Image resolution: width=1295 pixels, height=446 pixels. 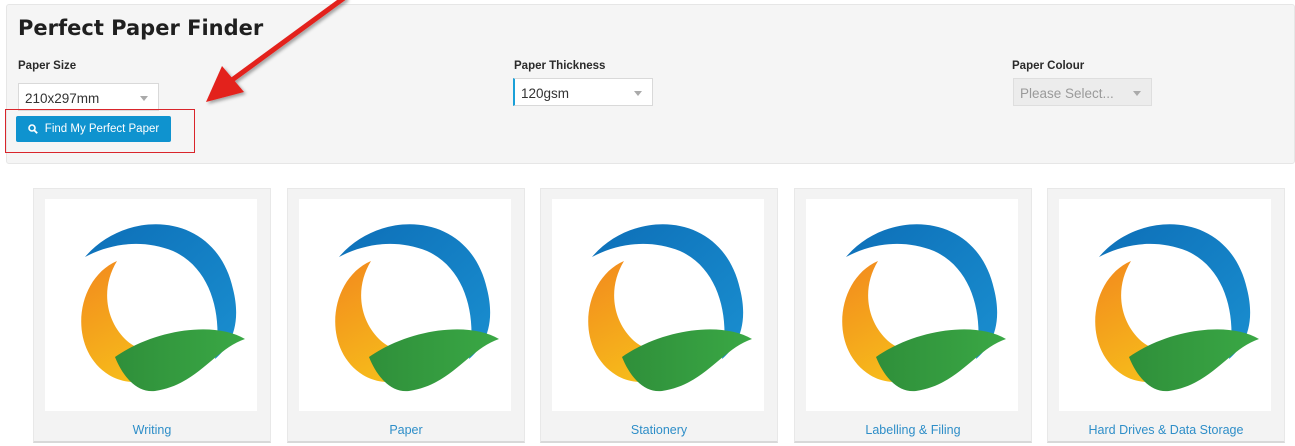 I want to click on category-label: Paper, so click(x=406, y=430).